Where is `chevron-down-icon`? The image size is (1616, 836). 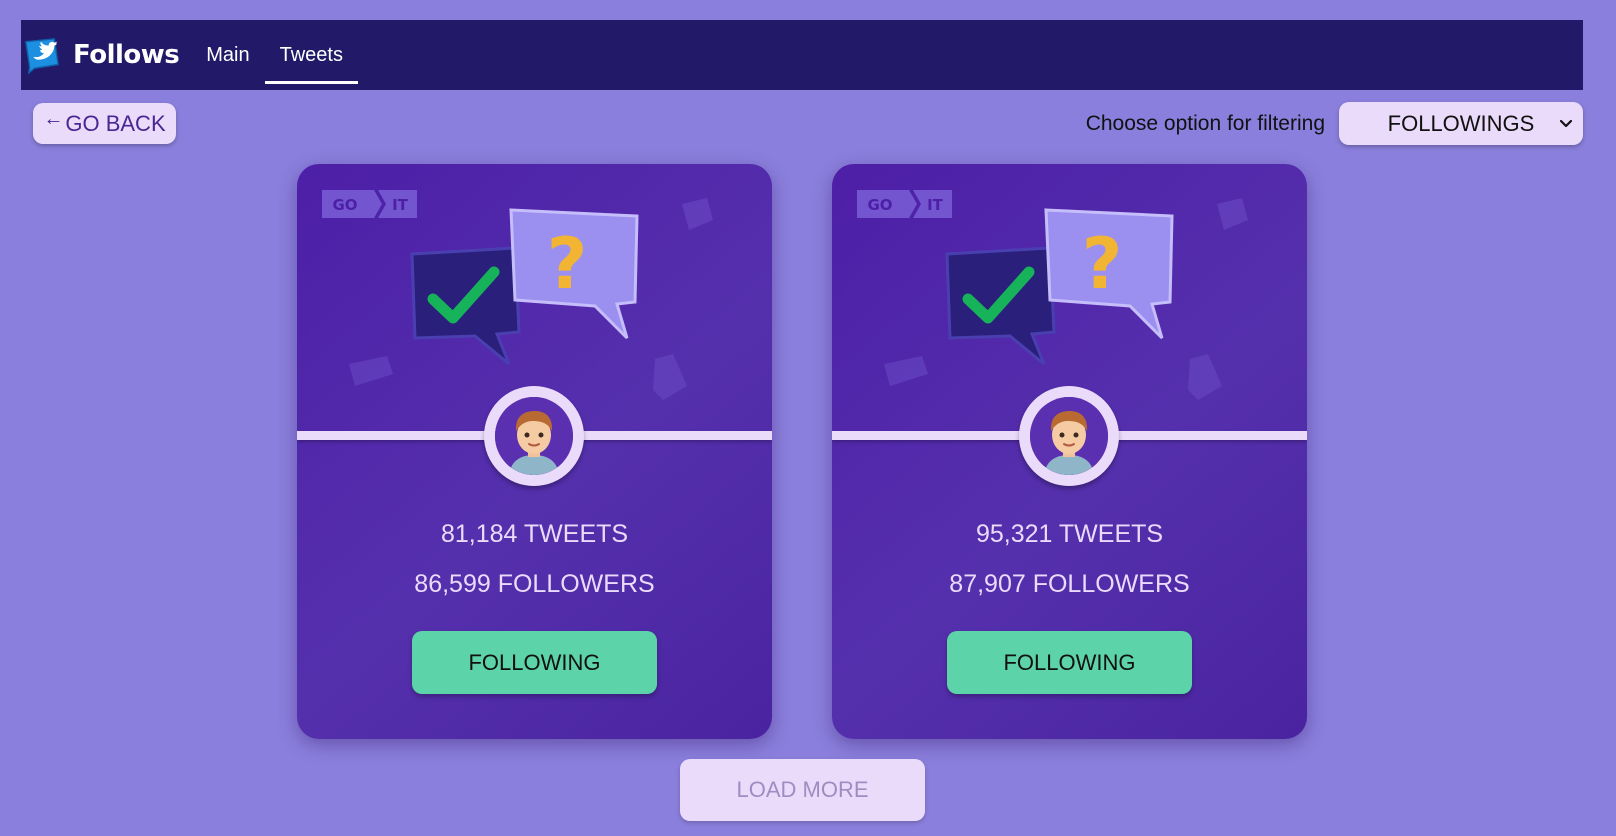 chevron-down-icon is located at coordinates (1566, 123).